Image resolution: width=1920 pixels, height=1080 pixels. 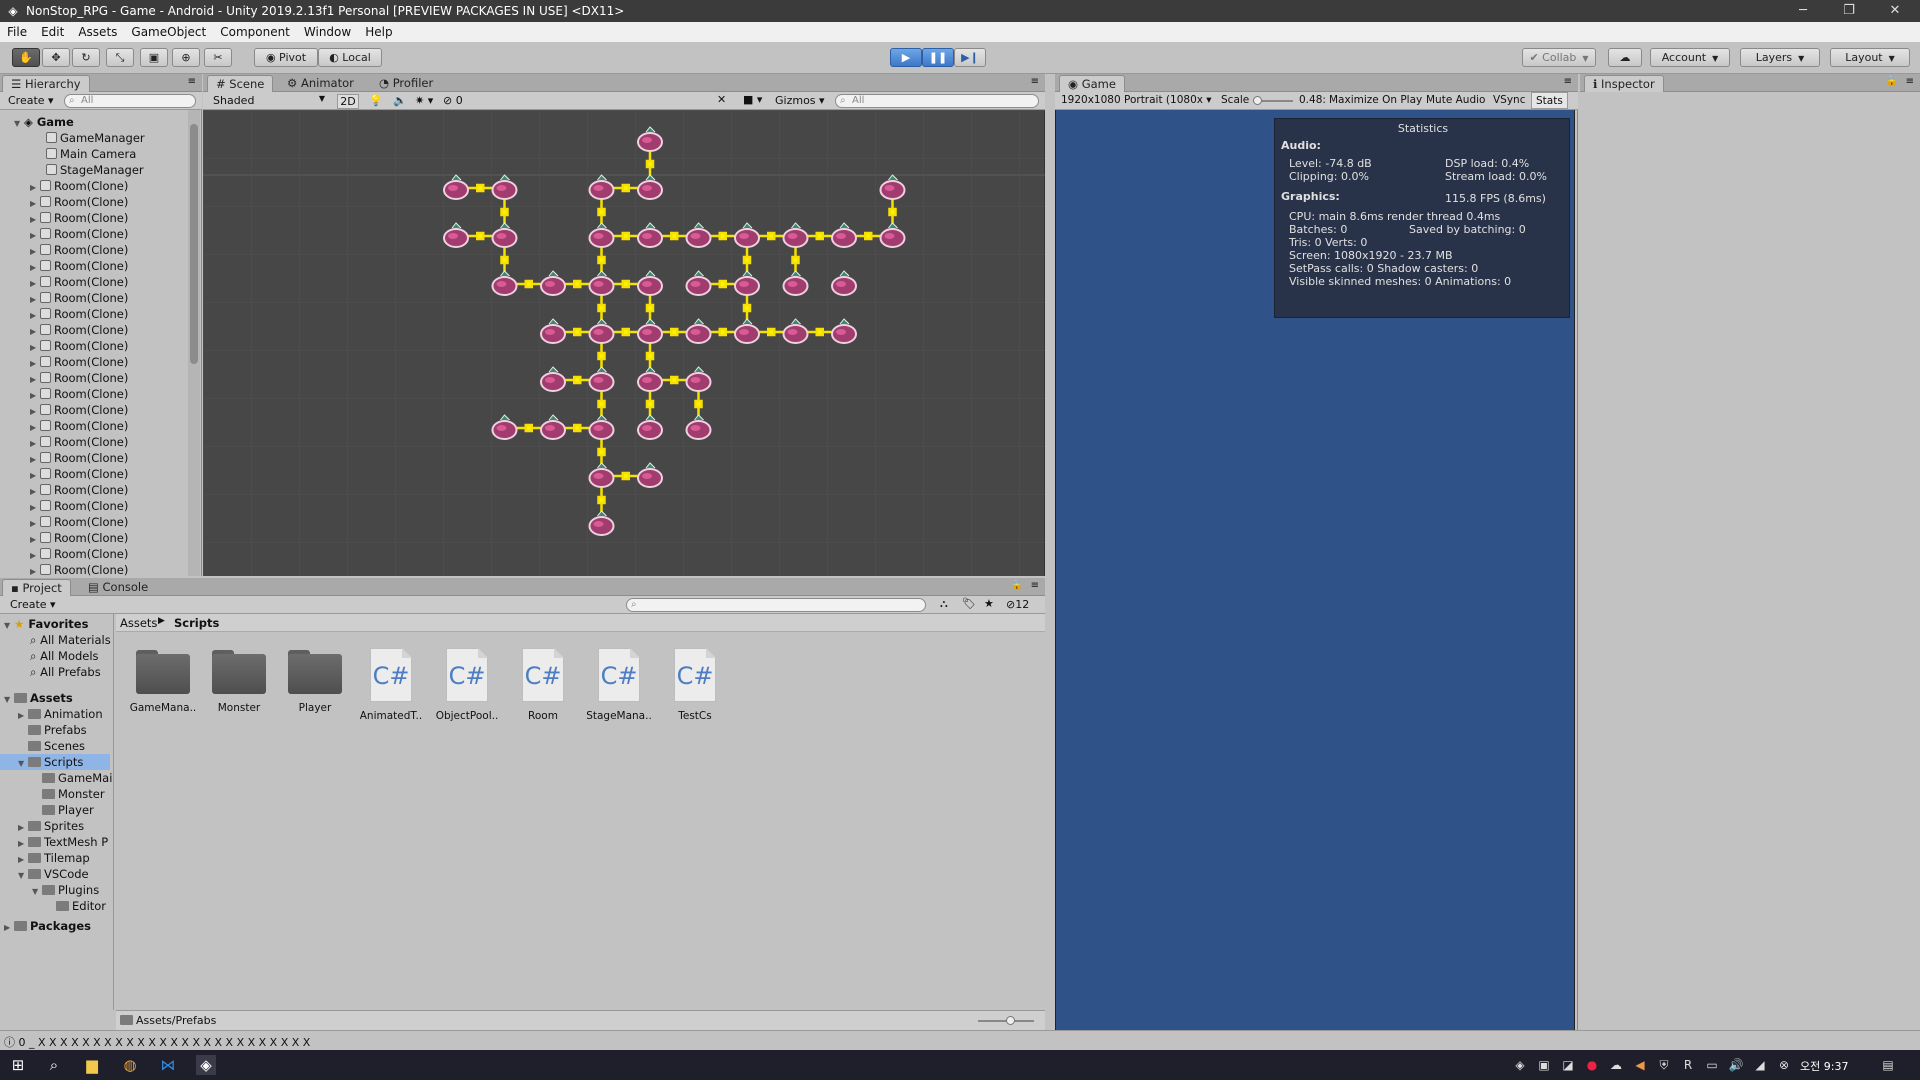 I want to click on project-tree-item: Monster, so click(x=68, y=794).